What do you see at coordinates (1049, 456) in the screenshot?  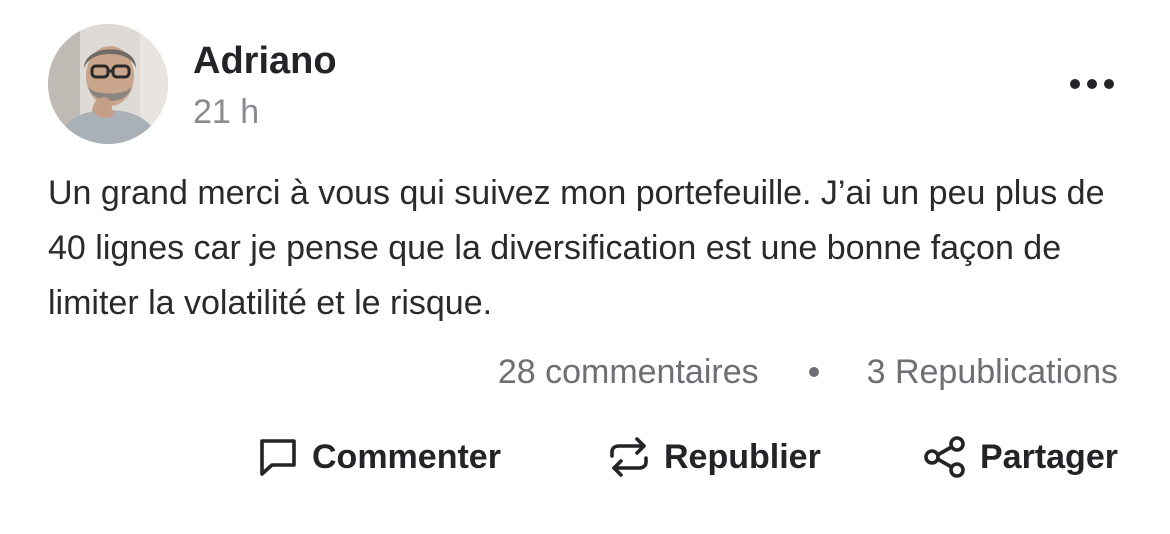 I see `share-button-label: Partager` at bounding box center [1049, 456].